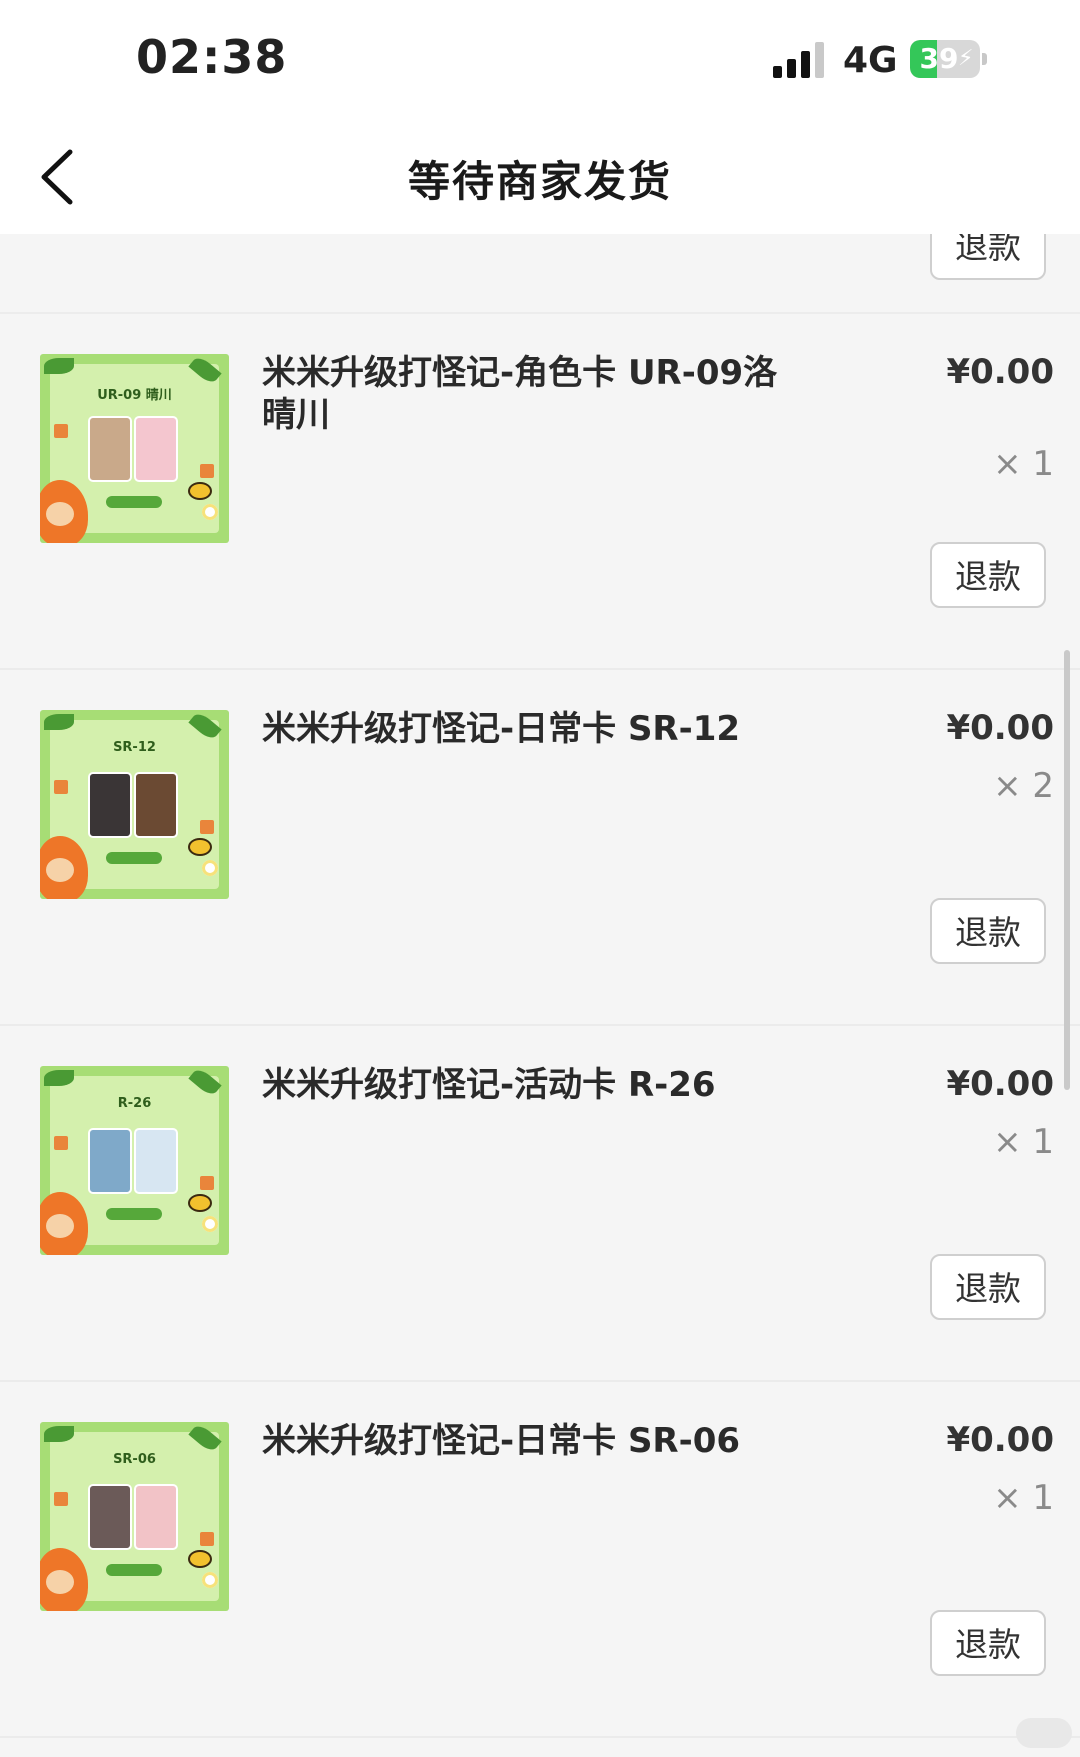  Describe the element at coordinates (984, 59) in the screenshot. I see `battery-cap` at that location.